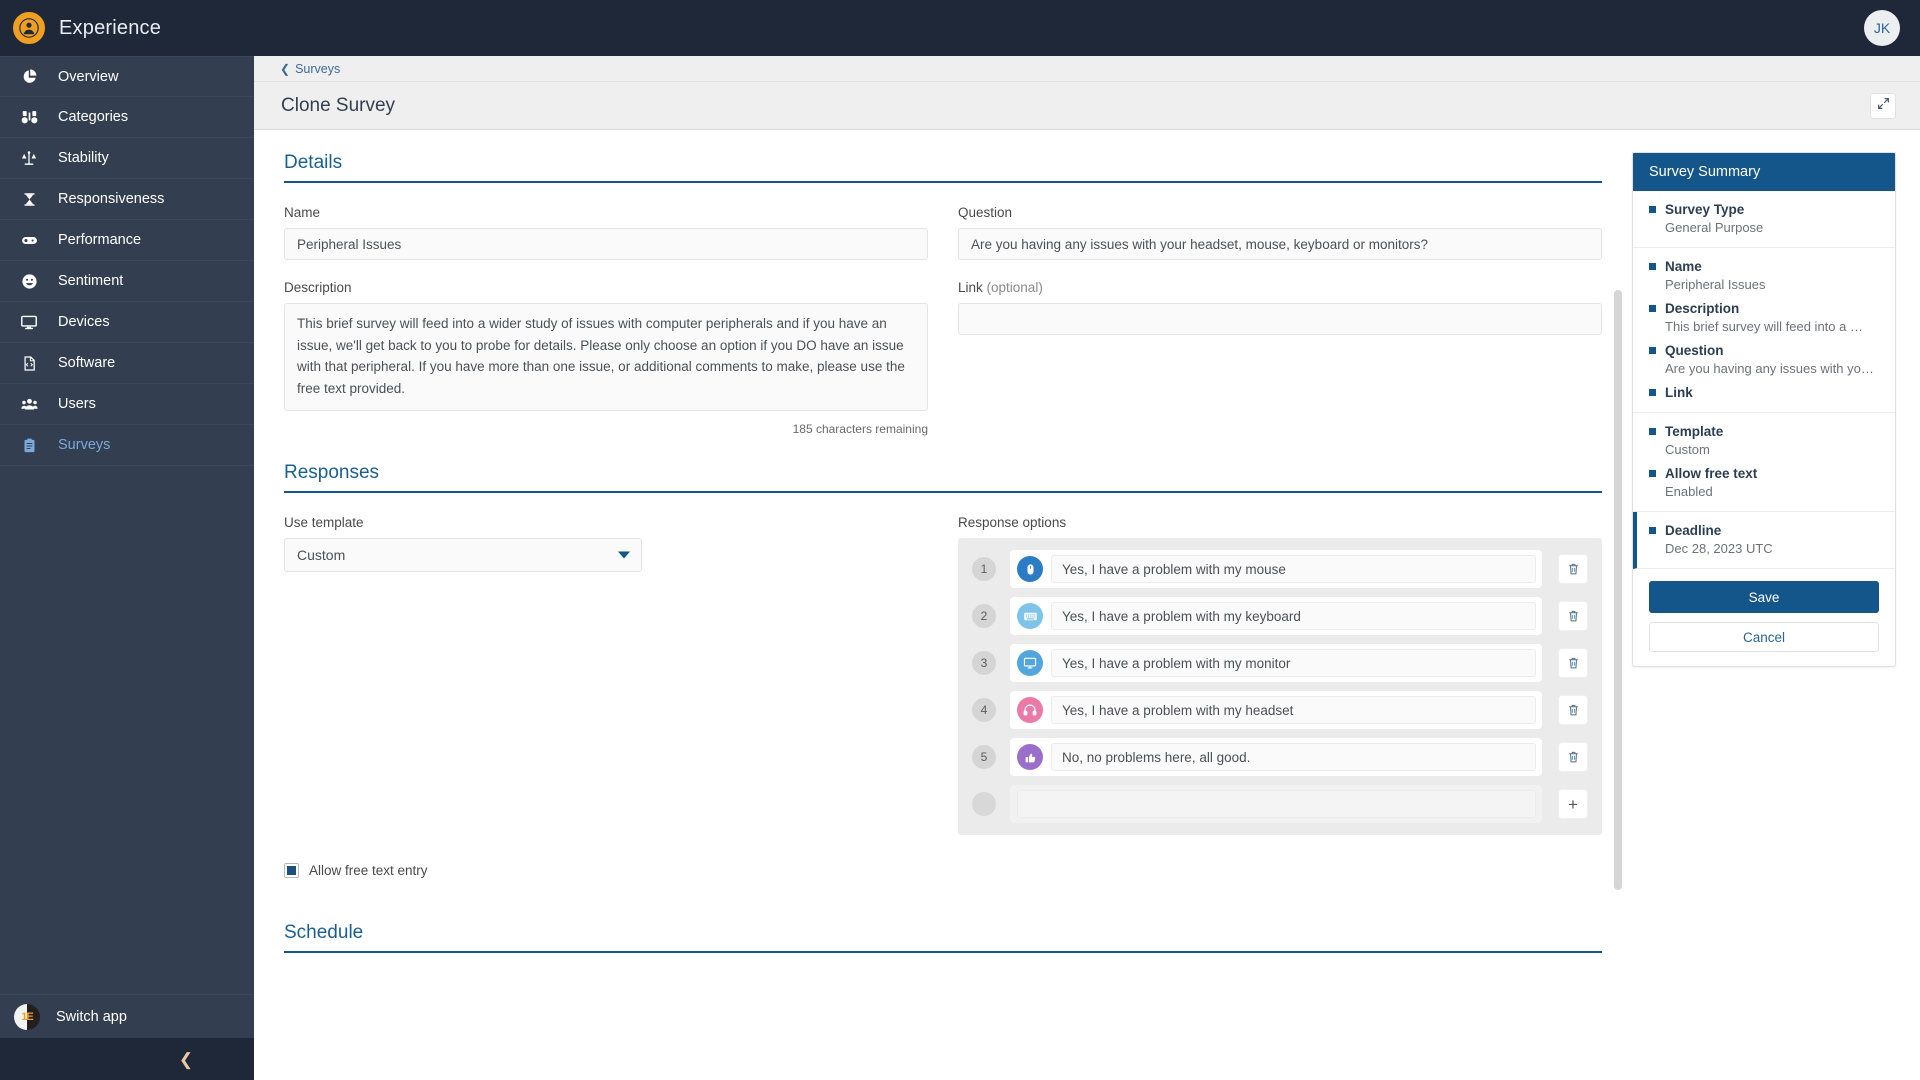  I want to click on sidebar-item-sentiment: Sentiment, so click(127, 281).